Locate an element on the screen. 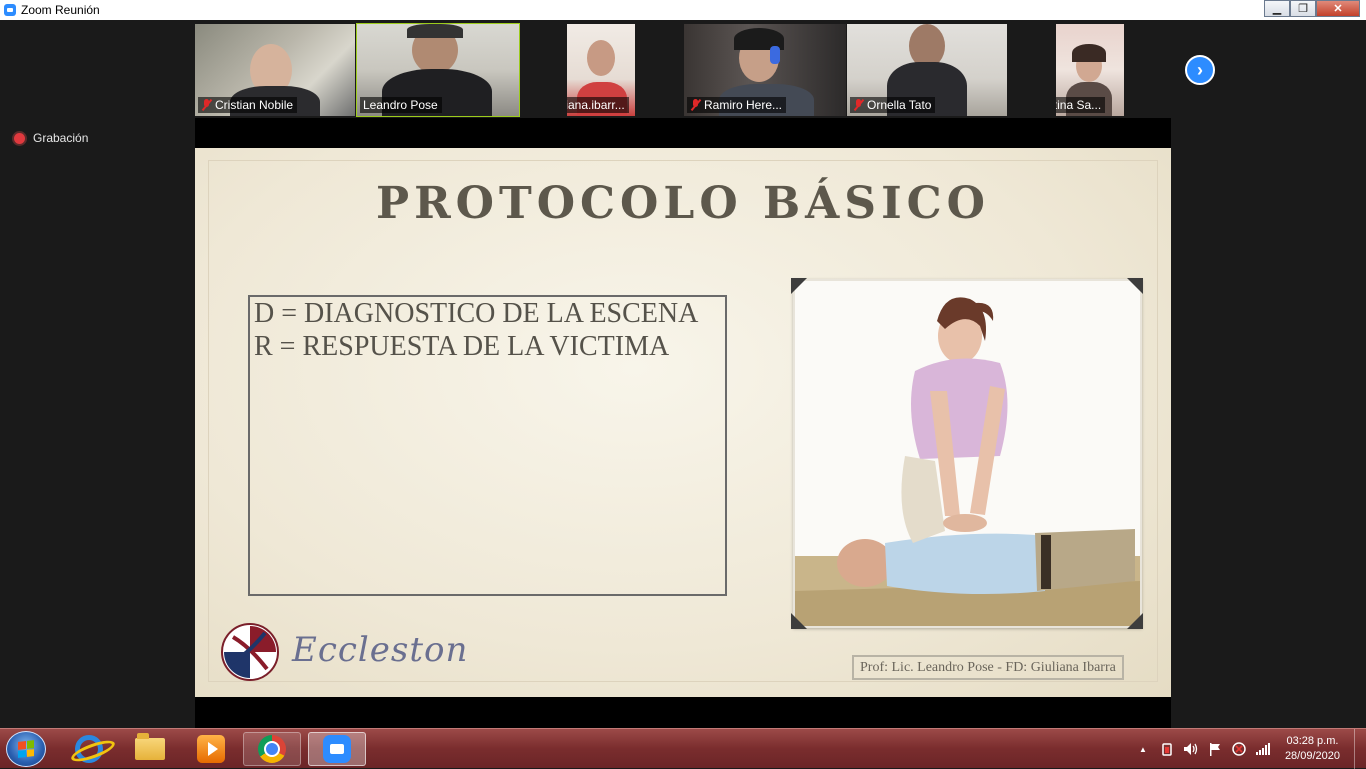 The width and height of the screenshot is (1366, 769). file-explorer-icon is located at coordinates (150, 746).